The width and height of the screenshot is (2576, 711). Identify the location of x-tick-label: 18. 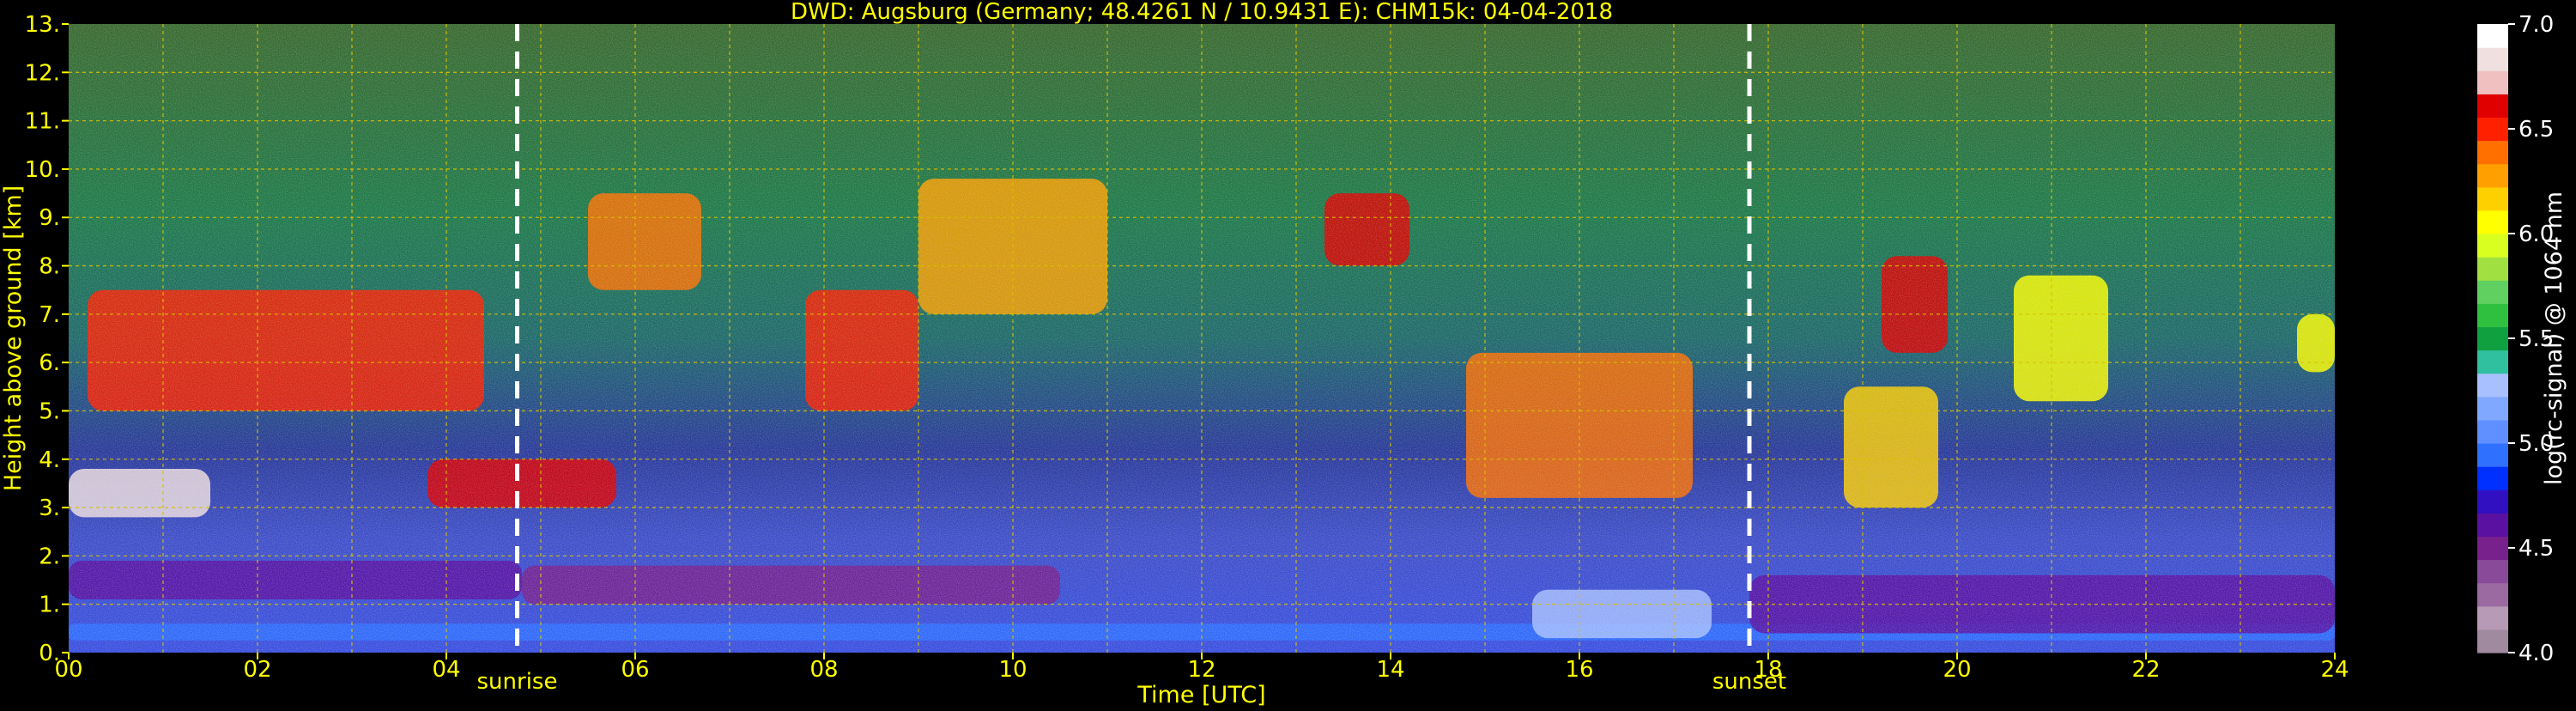
(1768, 670).